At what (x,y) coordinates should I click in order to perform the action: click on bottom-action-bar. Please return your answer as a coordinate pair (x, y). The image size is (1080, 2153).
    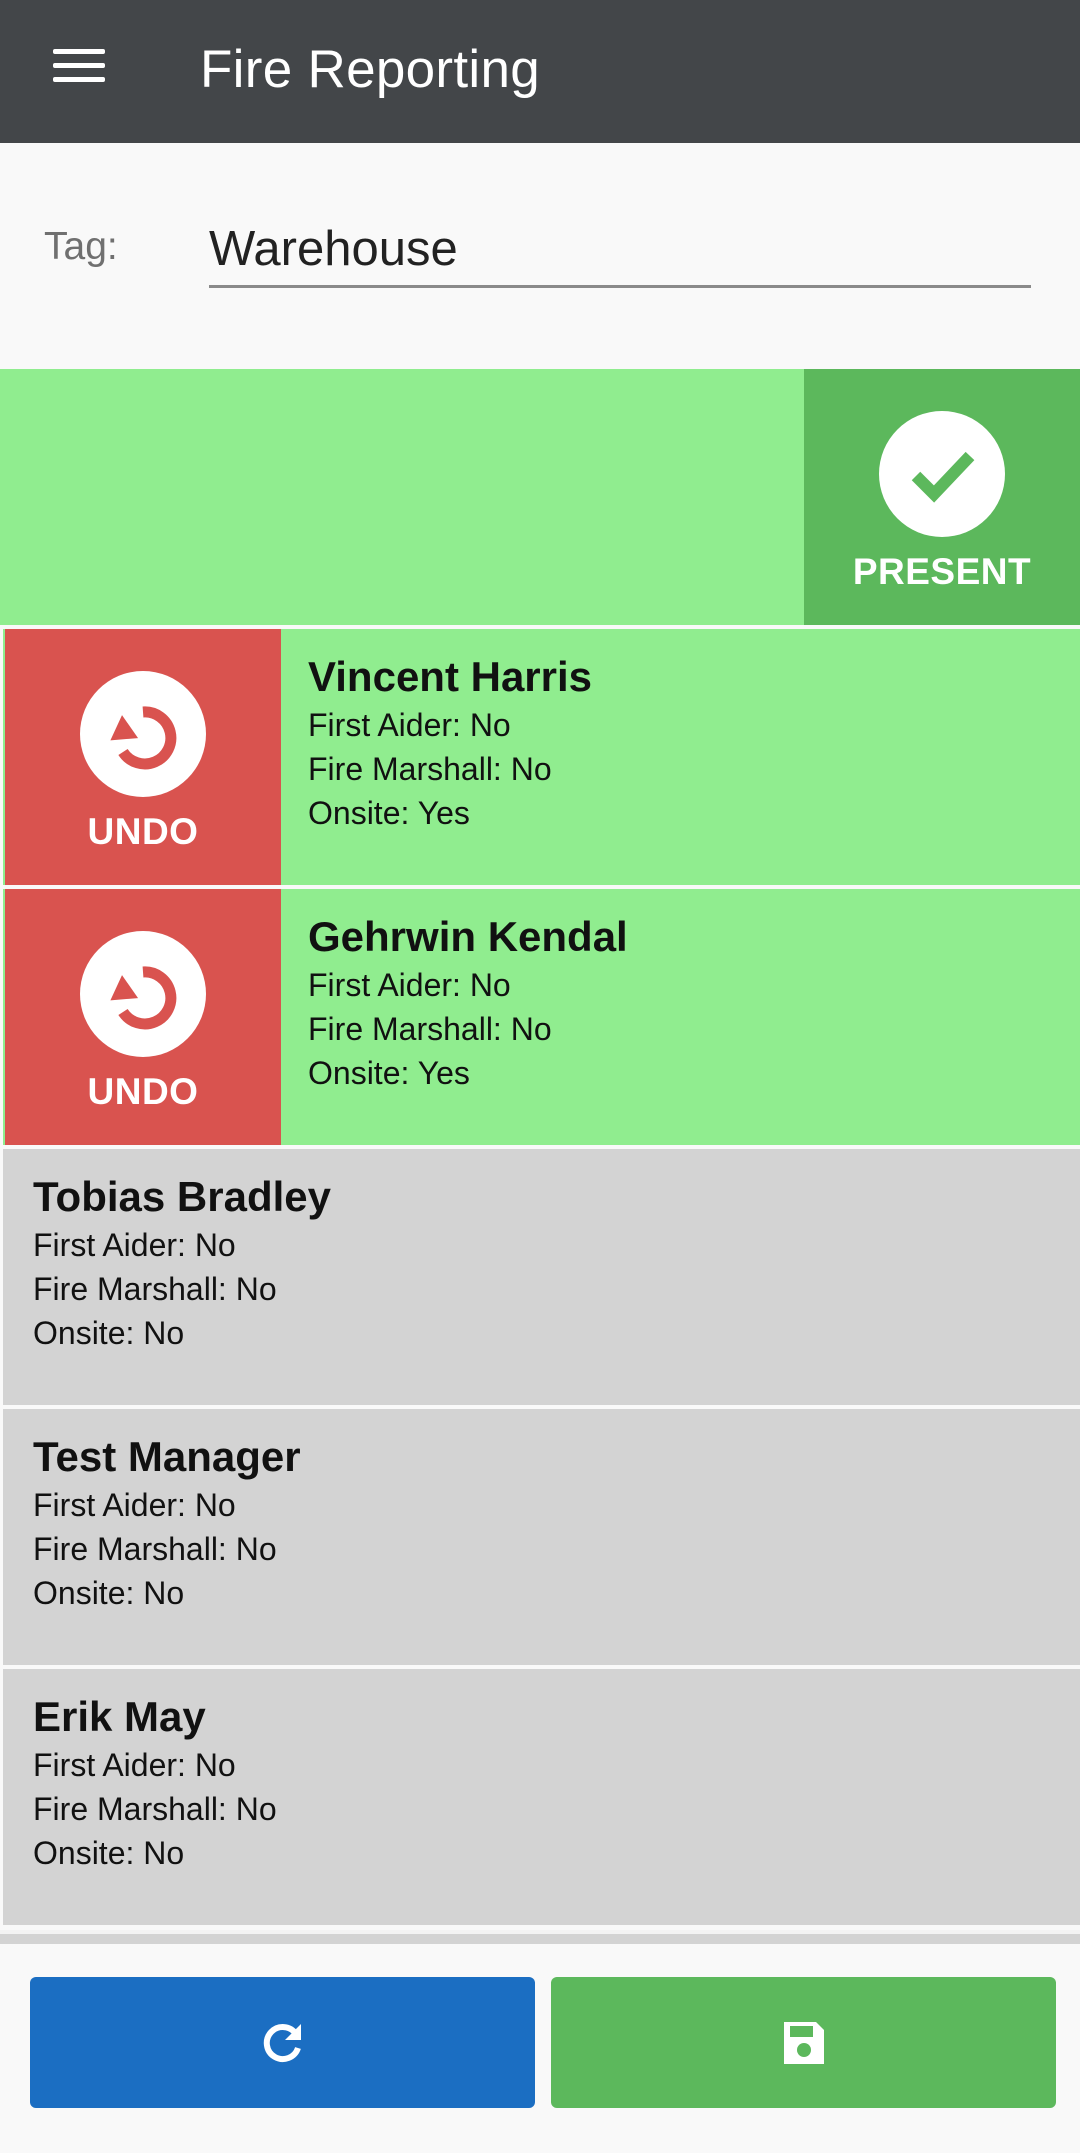
    Looking at the image, I should click on (540, 2049).